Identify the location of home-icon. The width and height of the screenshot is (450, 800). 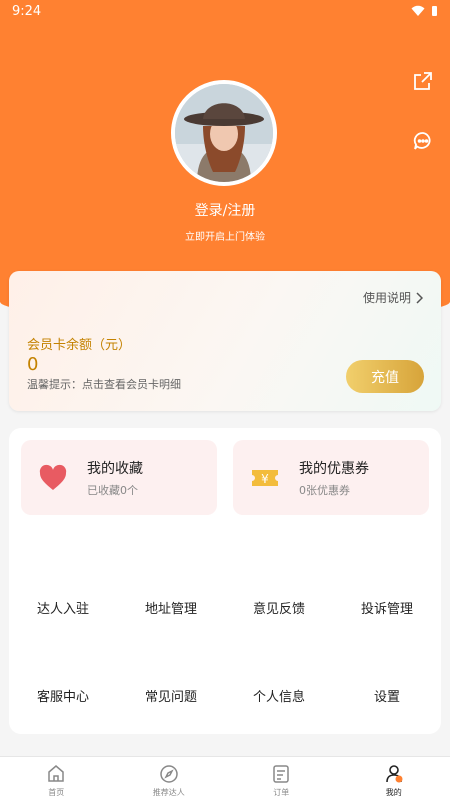
(56, 773).